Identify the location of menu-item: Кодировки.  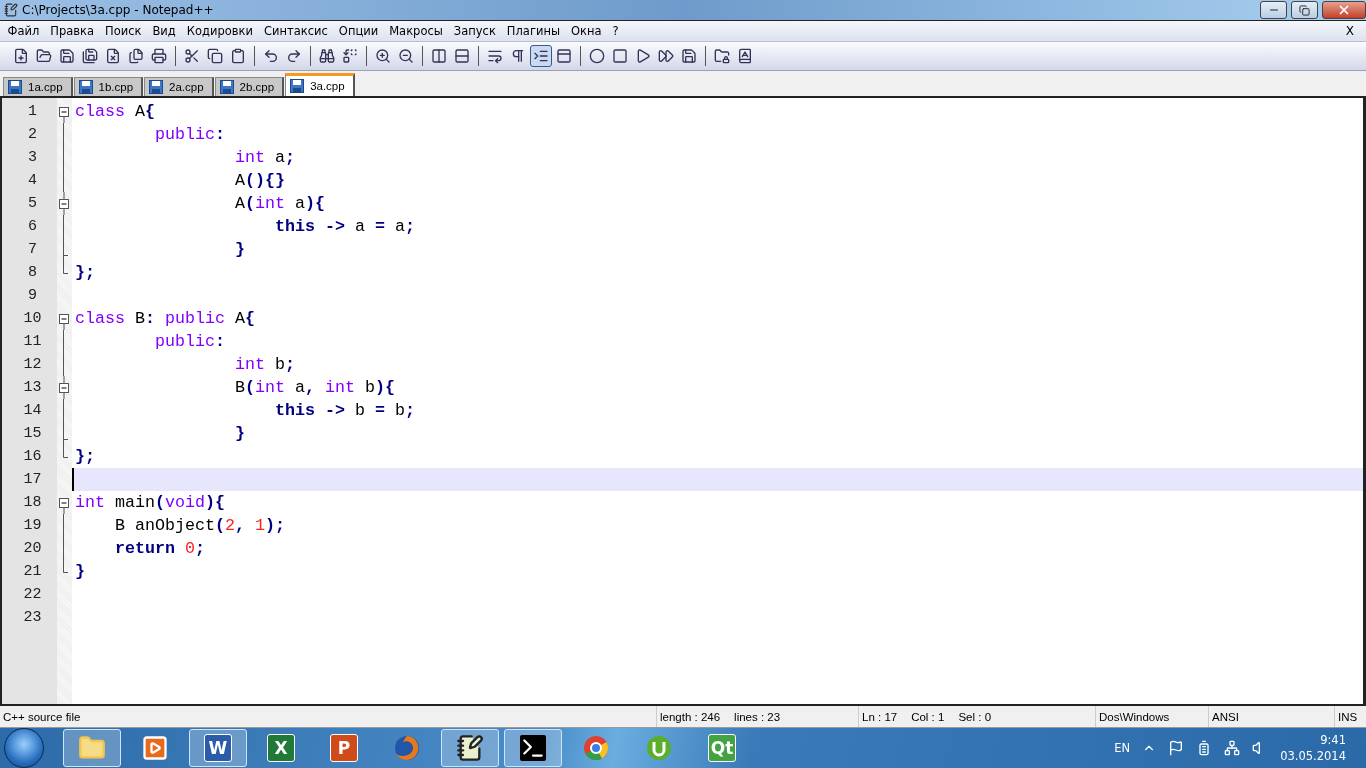
(220, 31).